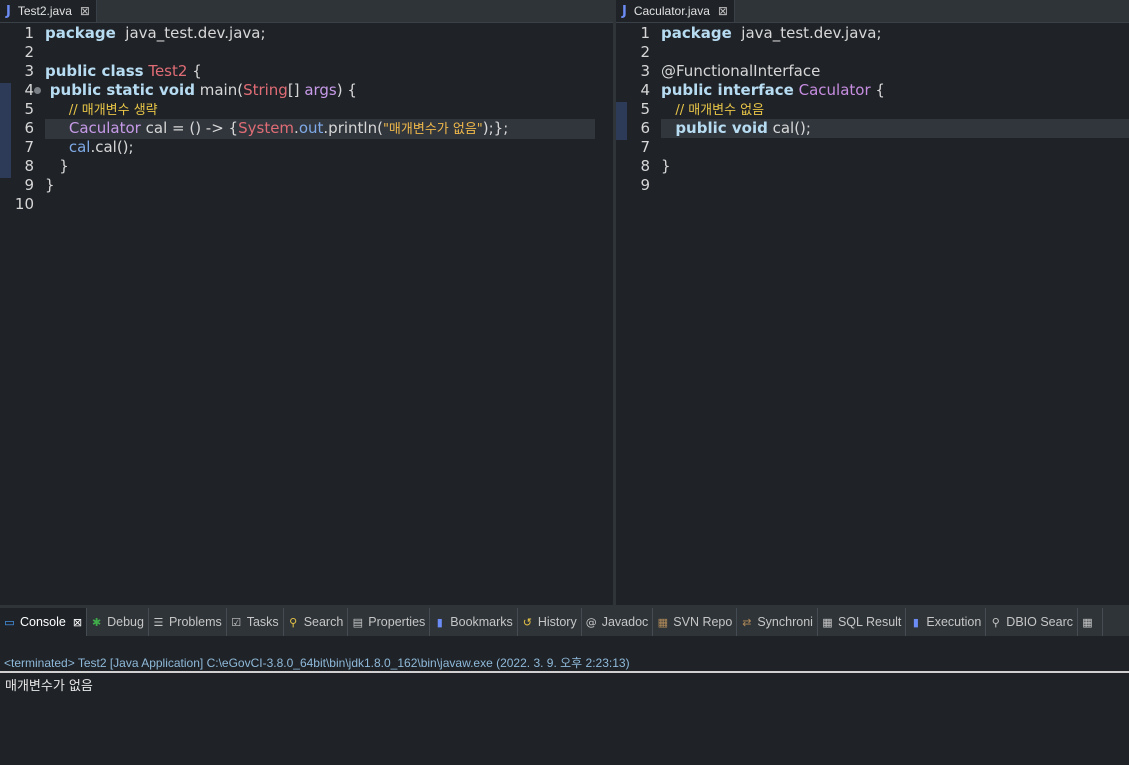 This screenshot has height=765, width=1129. What do you see at coordinates (101, 110) in the screenshot?
I see `code-text: // 매개변수 생략` at bounding box center [101, 110].